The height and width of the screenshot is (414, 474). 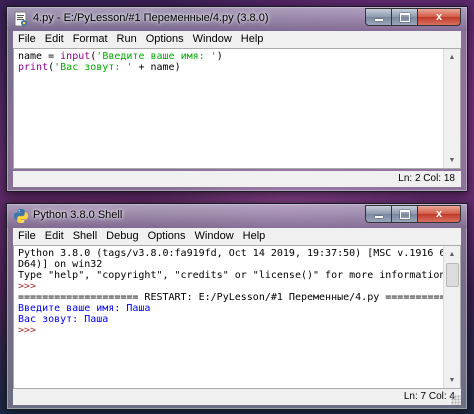 I want to click on editor-menu-run: Run, so click(x=126, y=39).